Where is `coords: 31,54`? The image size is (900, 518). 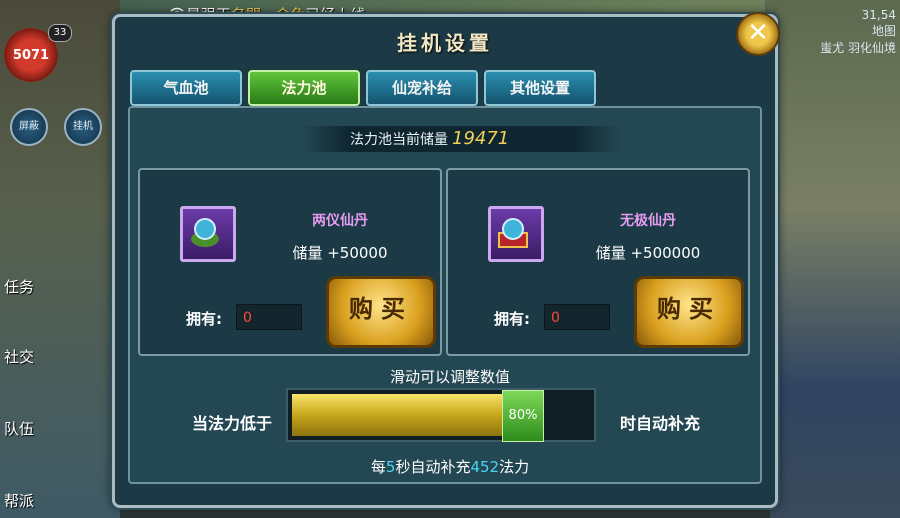 coords: 31,54 is located at coordinates (878, 15).